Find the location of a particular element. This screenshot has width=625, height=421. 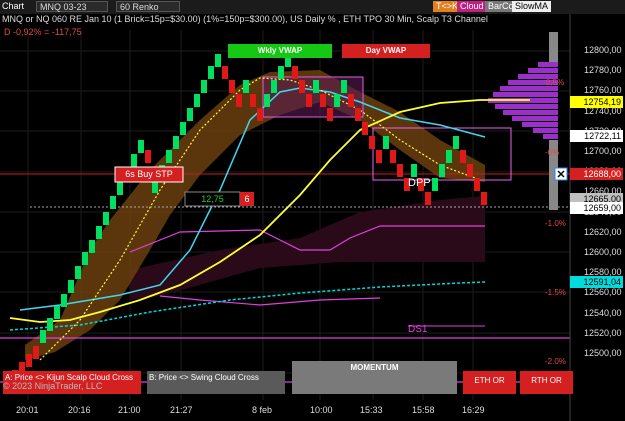

time-label: 20:16 is located at coordinates (79, 410).